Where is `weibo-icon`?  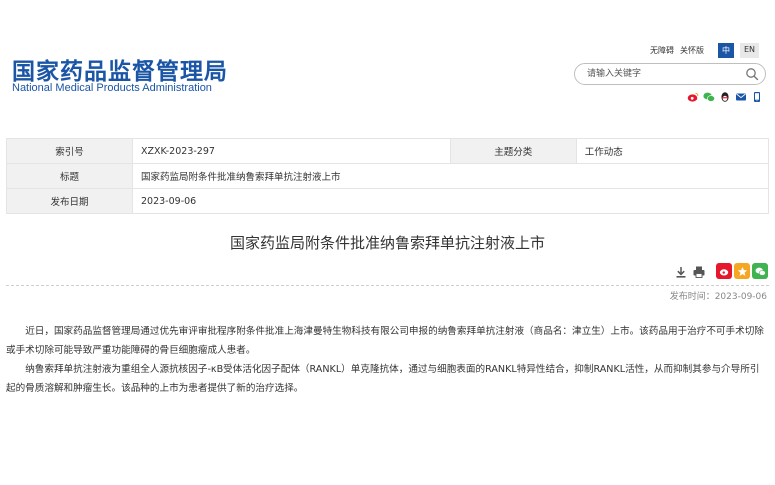
weibo-icon is located at coordinates (693, 97).